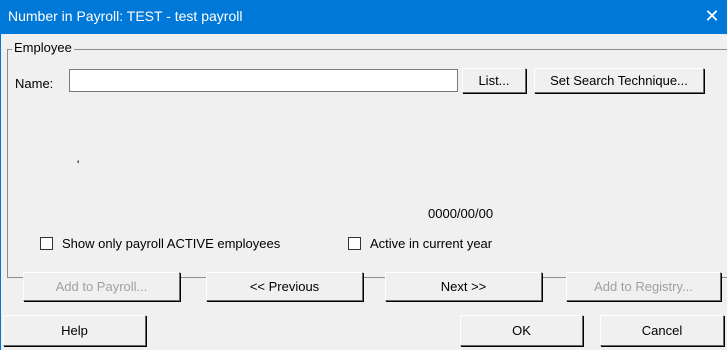  I want to click on cancel-button: Cancel, so click(662, 330).